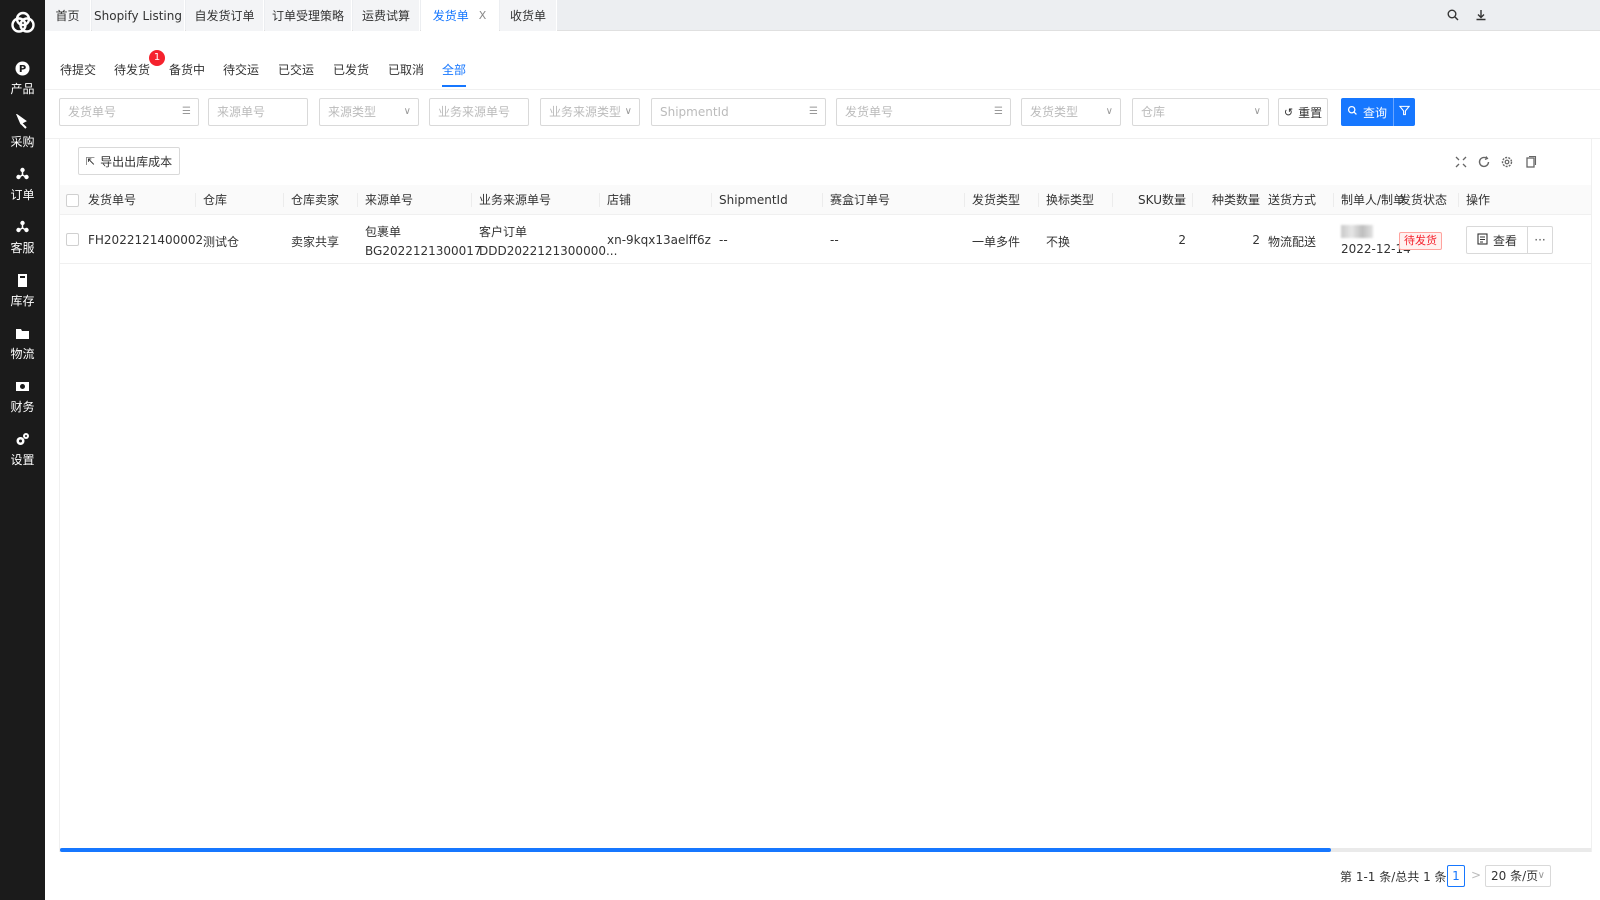 The image size is (1600, 900). What do you see at coordinates (1484, 162) in the screenshot?
I see `refresh-icon` at bounding box center [1484, 162].